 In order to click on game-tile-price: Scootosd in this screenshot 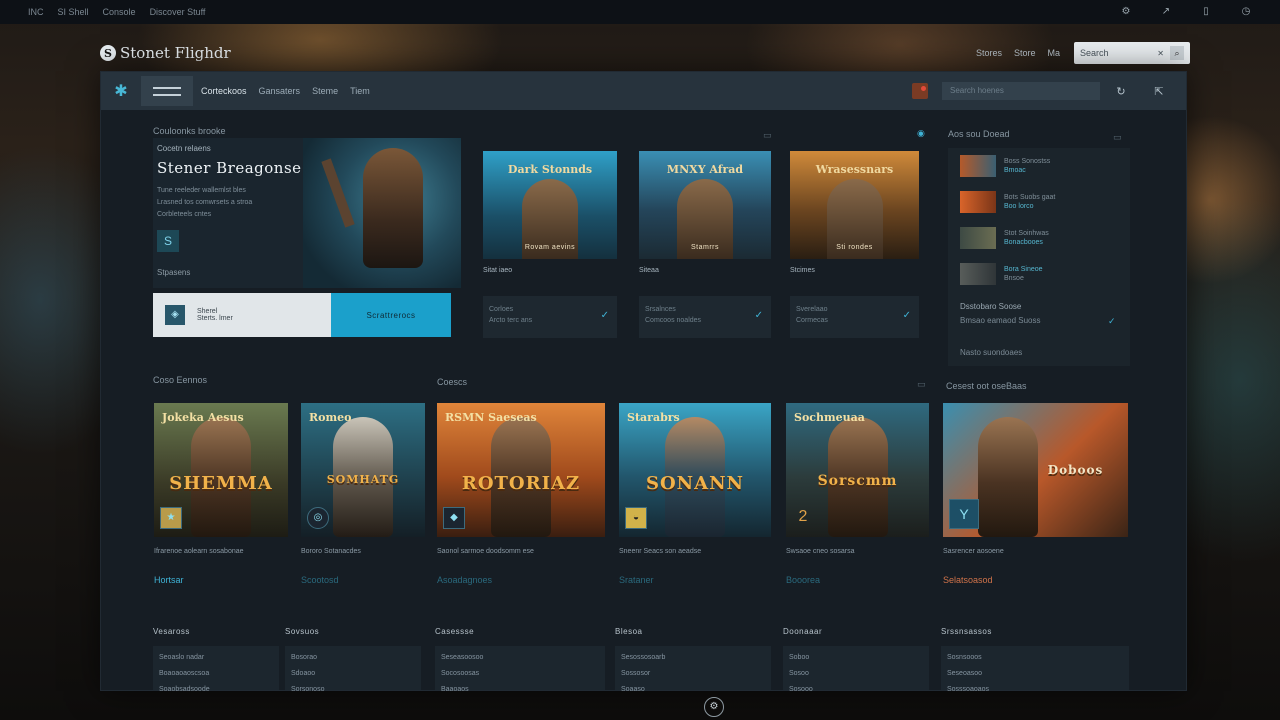, I will do `click(363, 580)`.